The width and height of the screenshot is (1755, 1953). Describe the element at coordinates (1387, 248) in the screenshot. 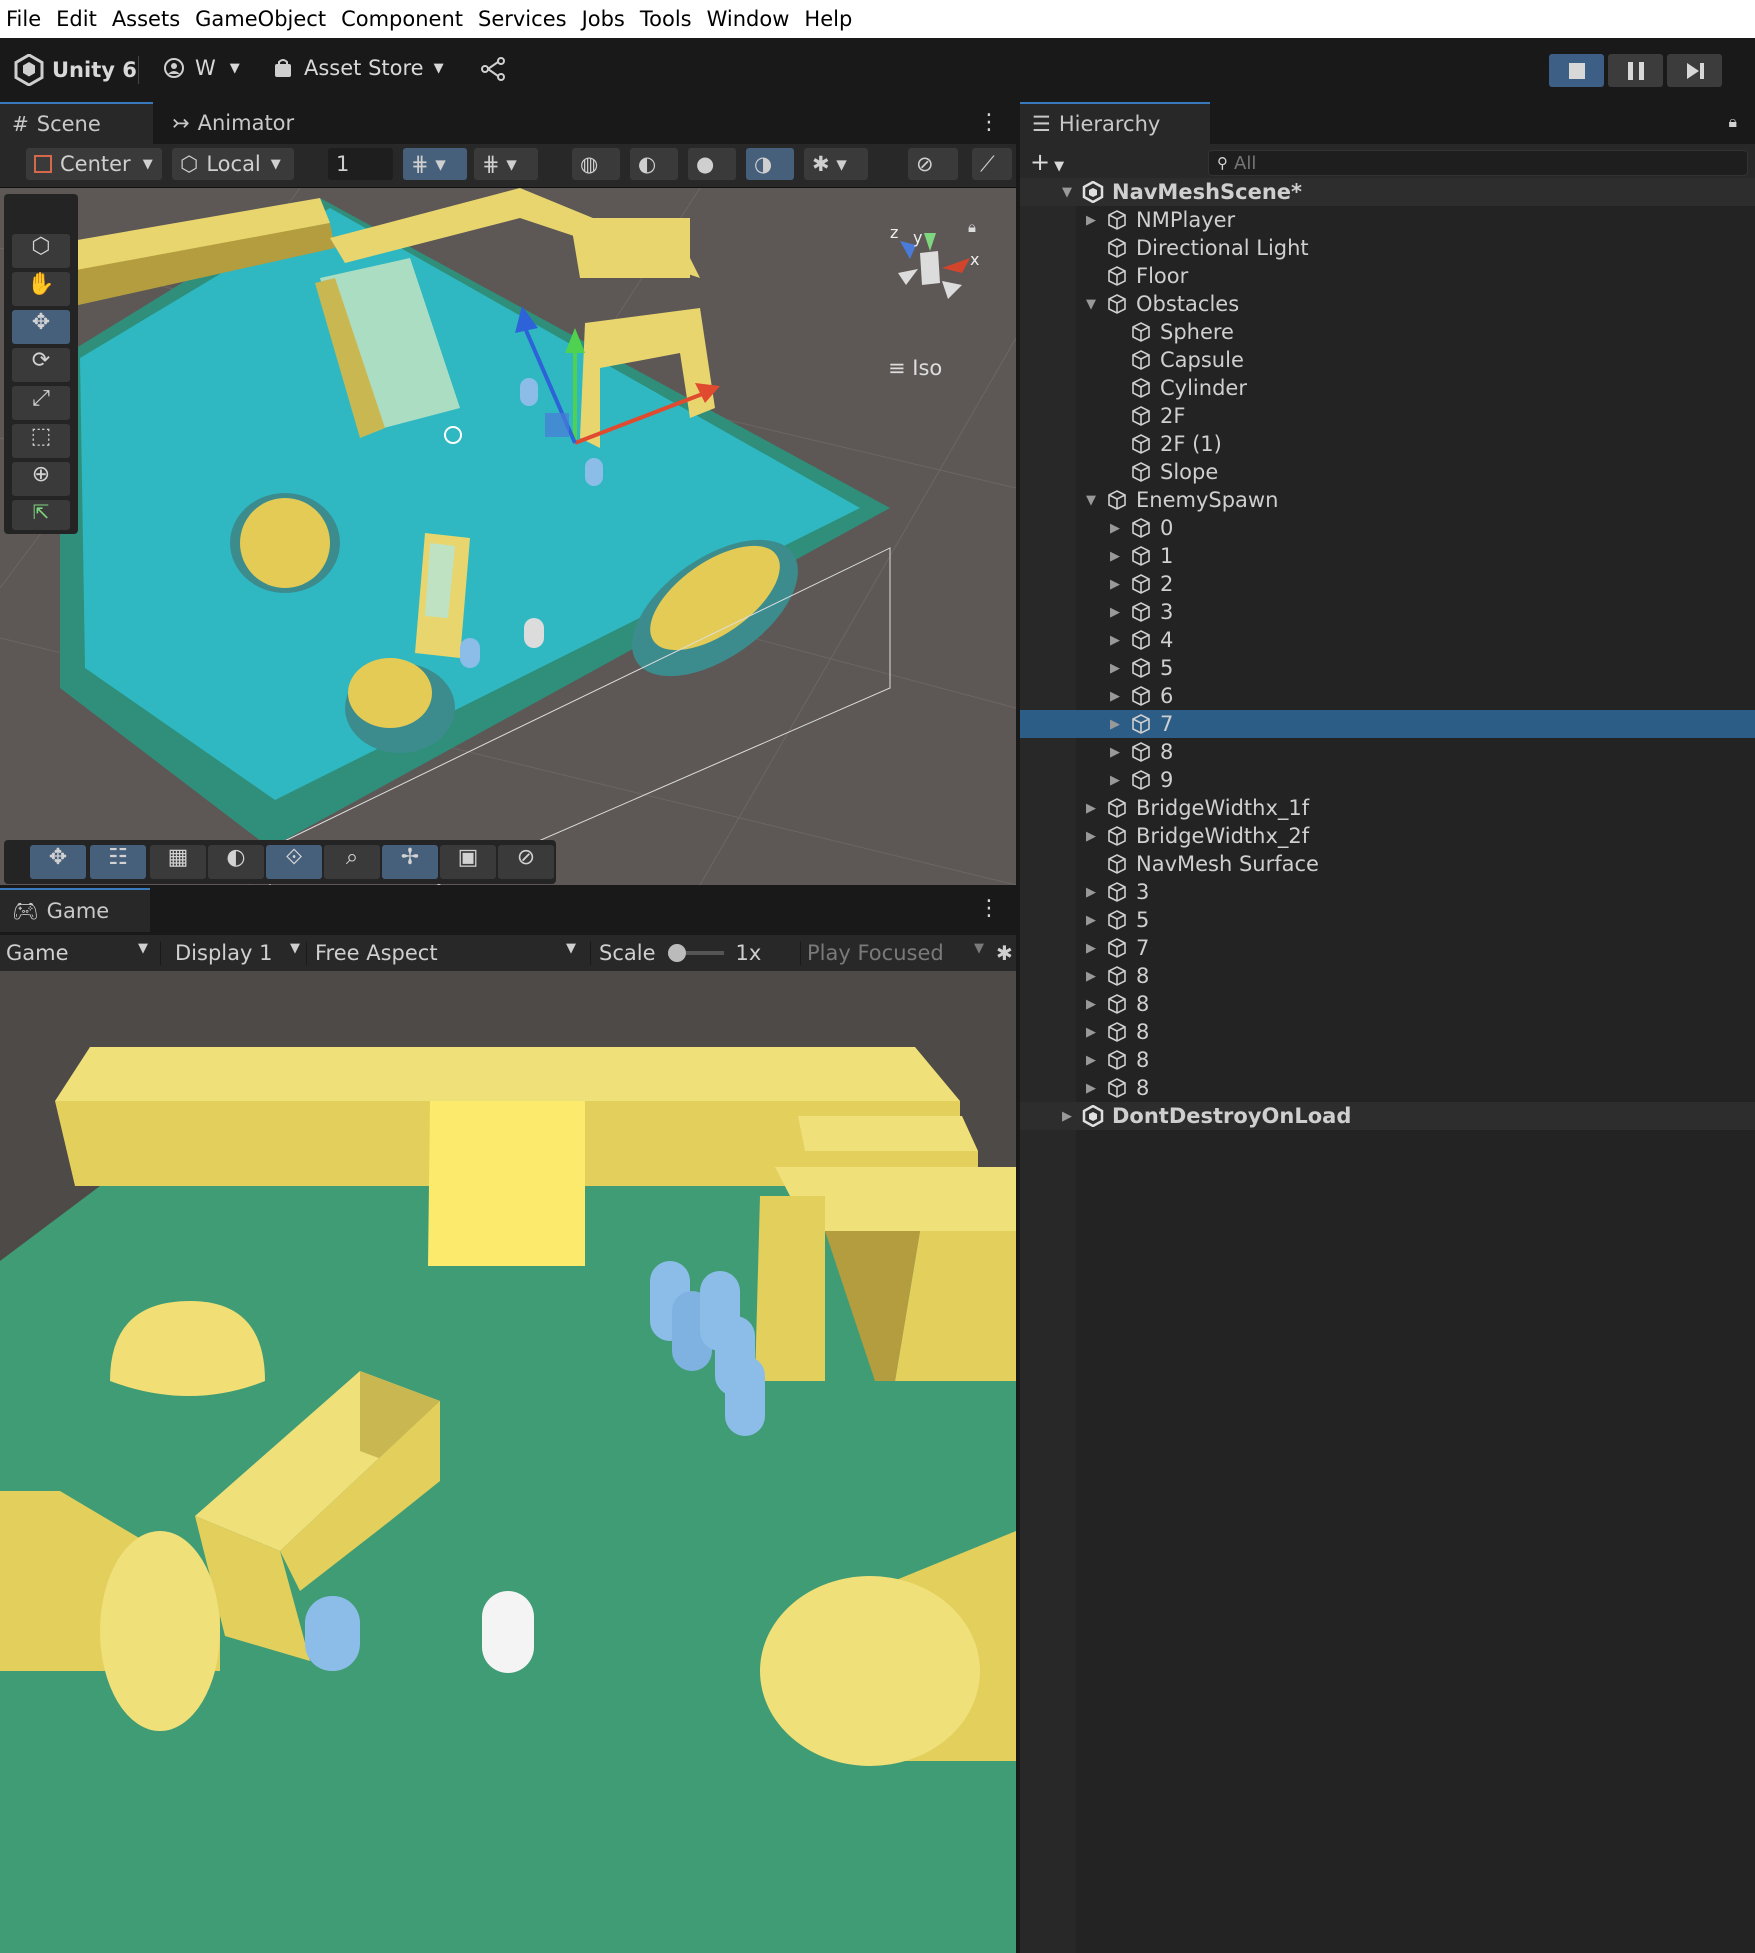

I see `hierarchy-row: Directional Light` at that location.